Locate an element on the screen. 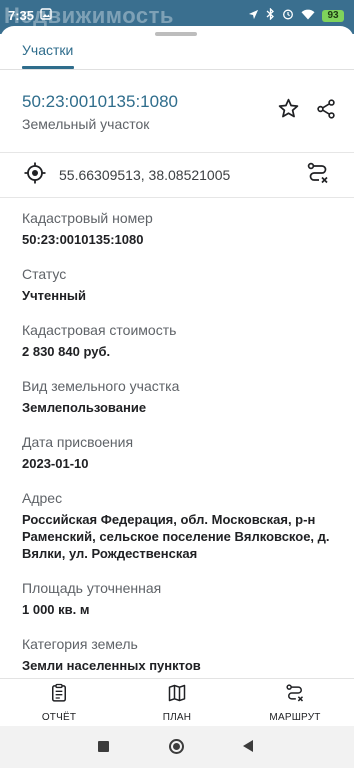  back-icon is located at coordinates (248, 746).